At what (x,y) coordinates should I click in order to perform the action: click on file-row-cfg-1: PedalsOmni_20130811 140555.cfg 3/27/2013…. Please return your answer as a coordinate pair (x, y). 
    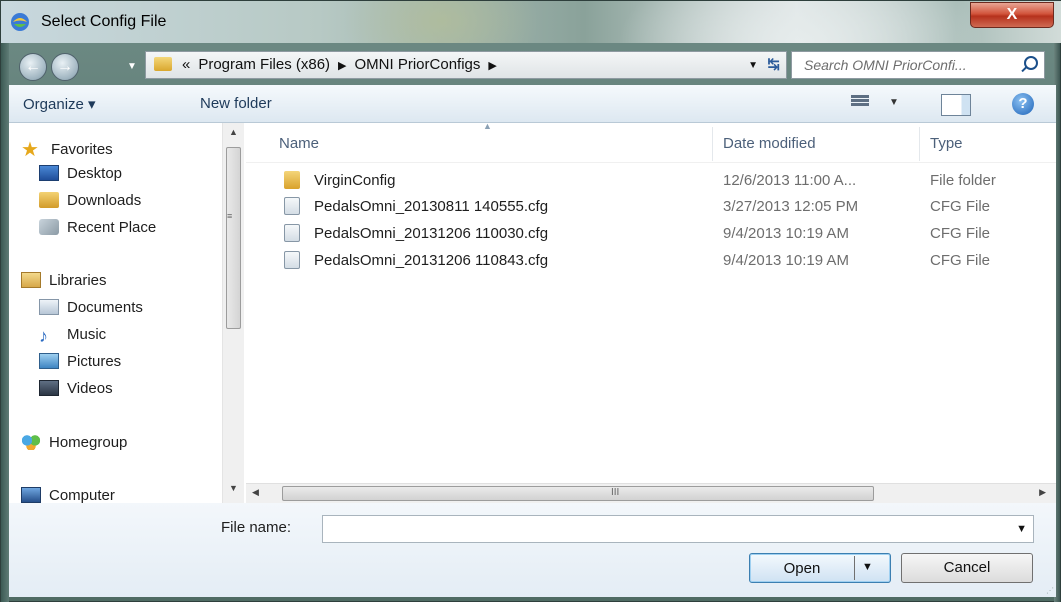
    Looking at the image, I should click on (651, 206).